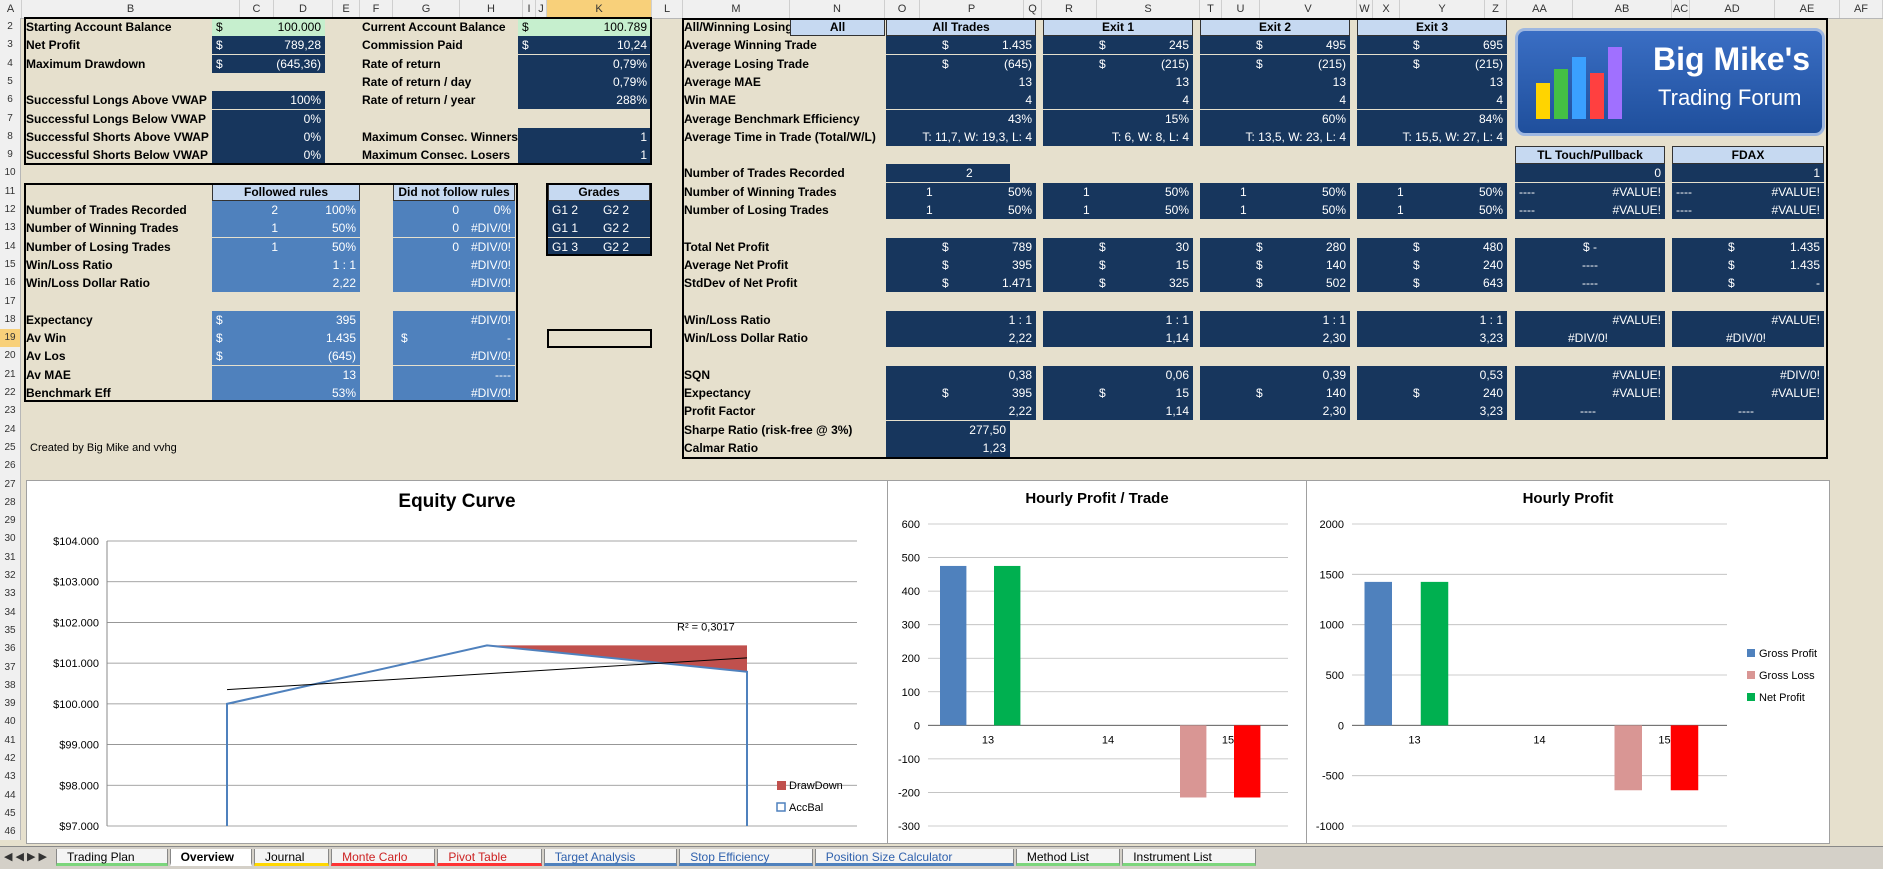  Describe the element at coordinates (1590, 338) in the screenshot. I see `tl-value: #DIV/0!` at that location.